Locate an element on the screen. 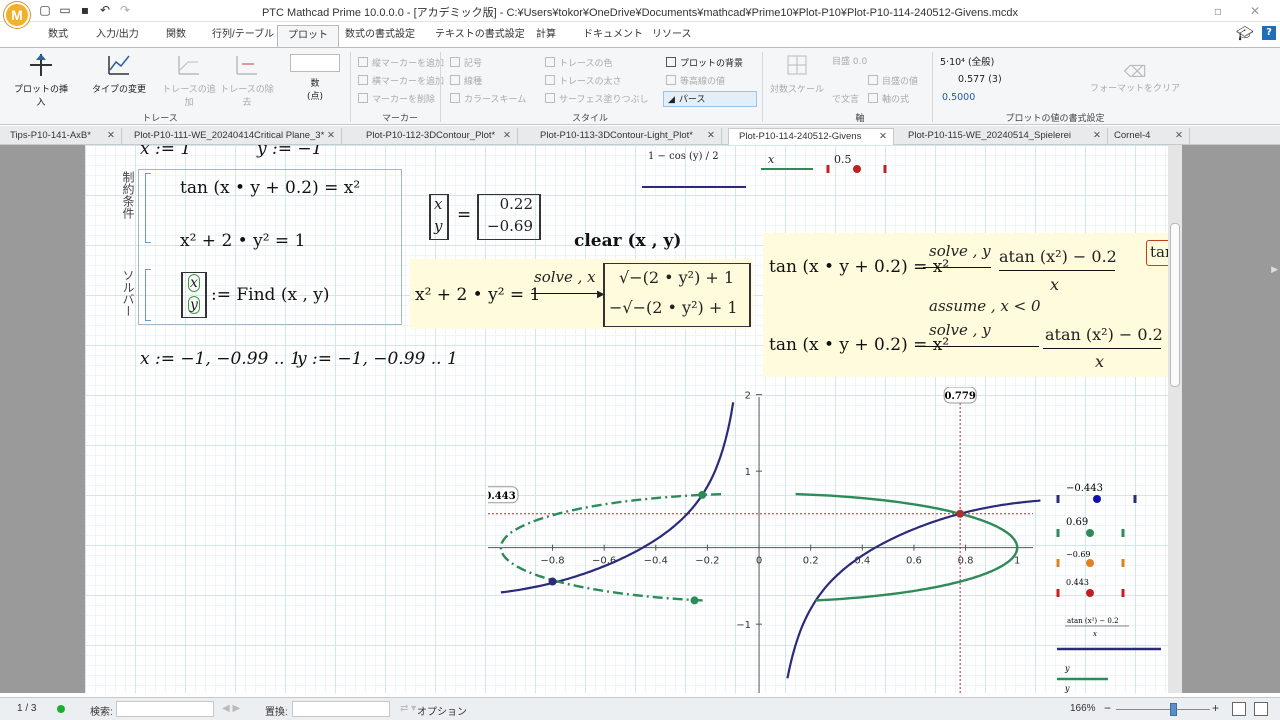 The width and height of the screenshot is (1280, 720). find-vector: x y is located at coordinates (194, 295).